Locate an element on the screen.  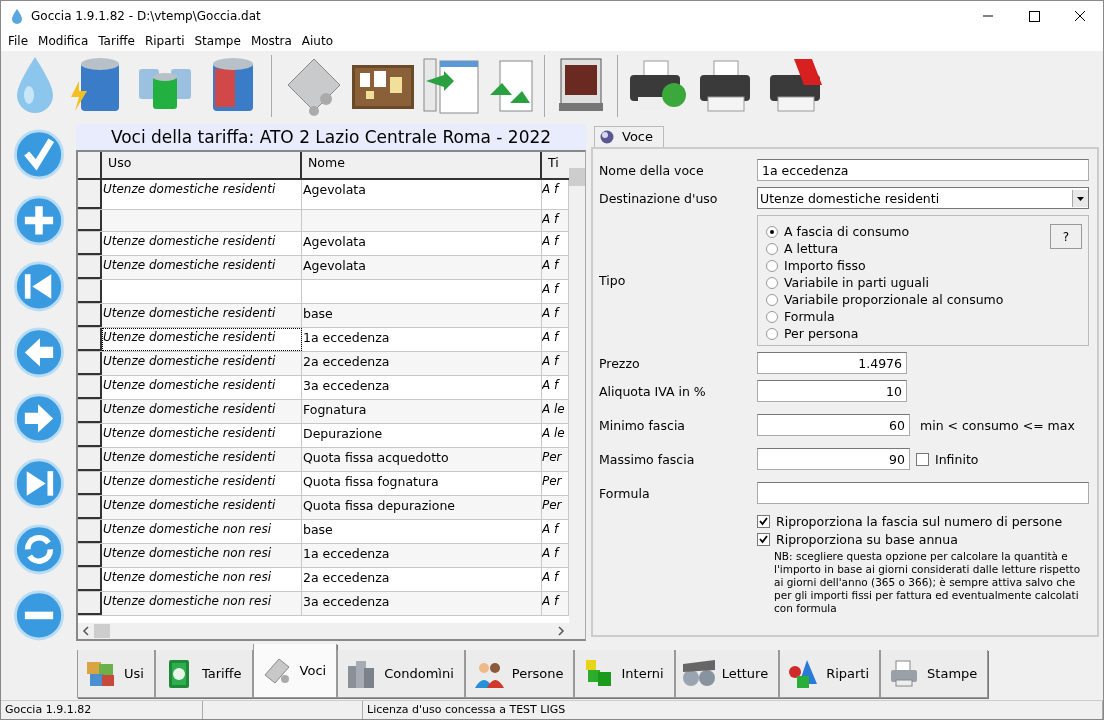
input-field: 1a eccedenza is located at coordinates (923, 170).